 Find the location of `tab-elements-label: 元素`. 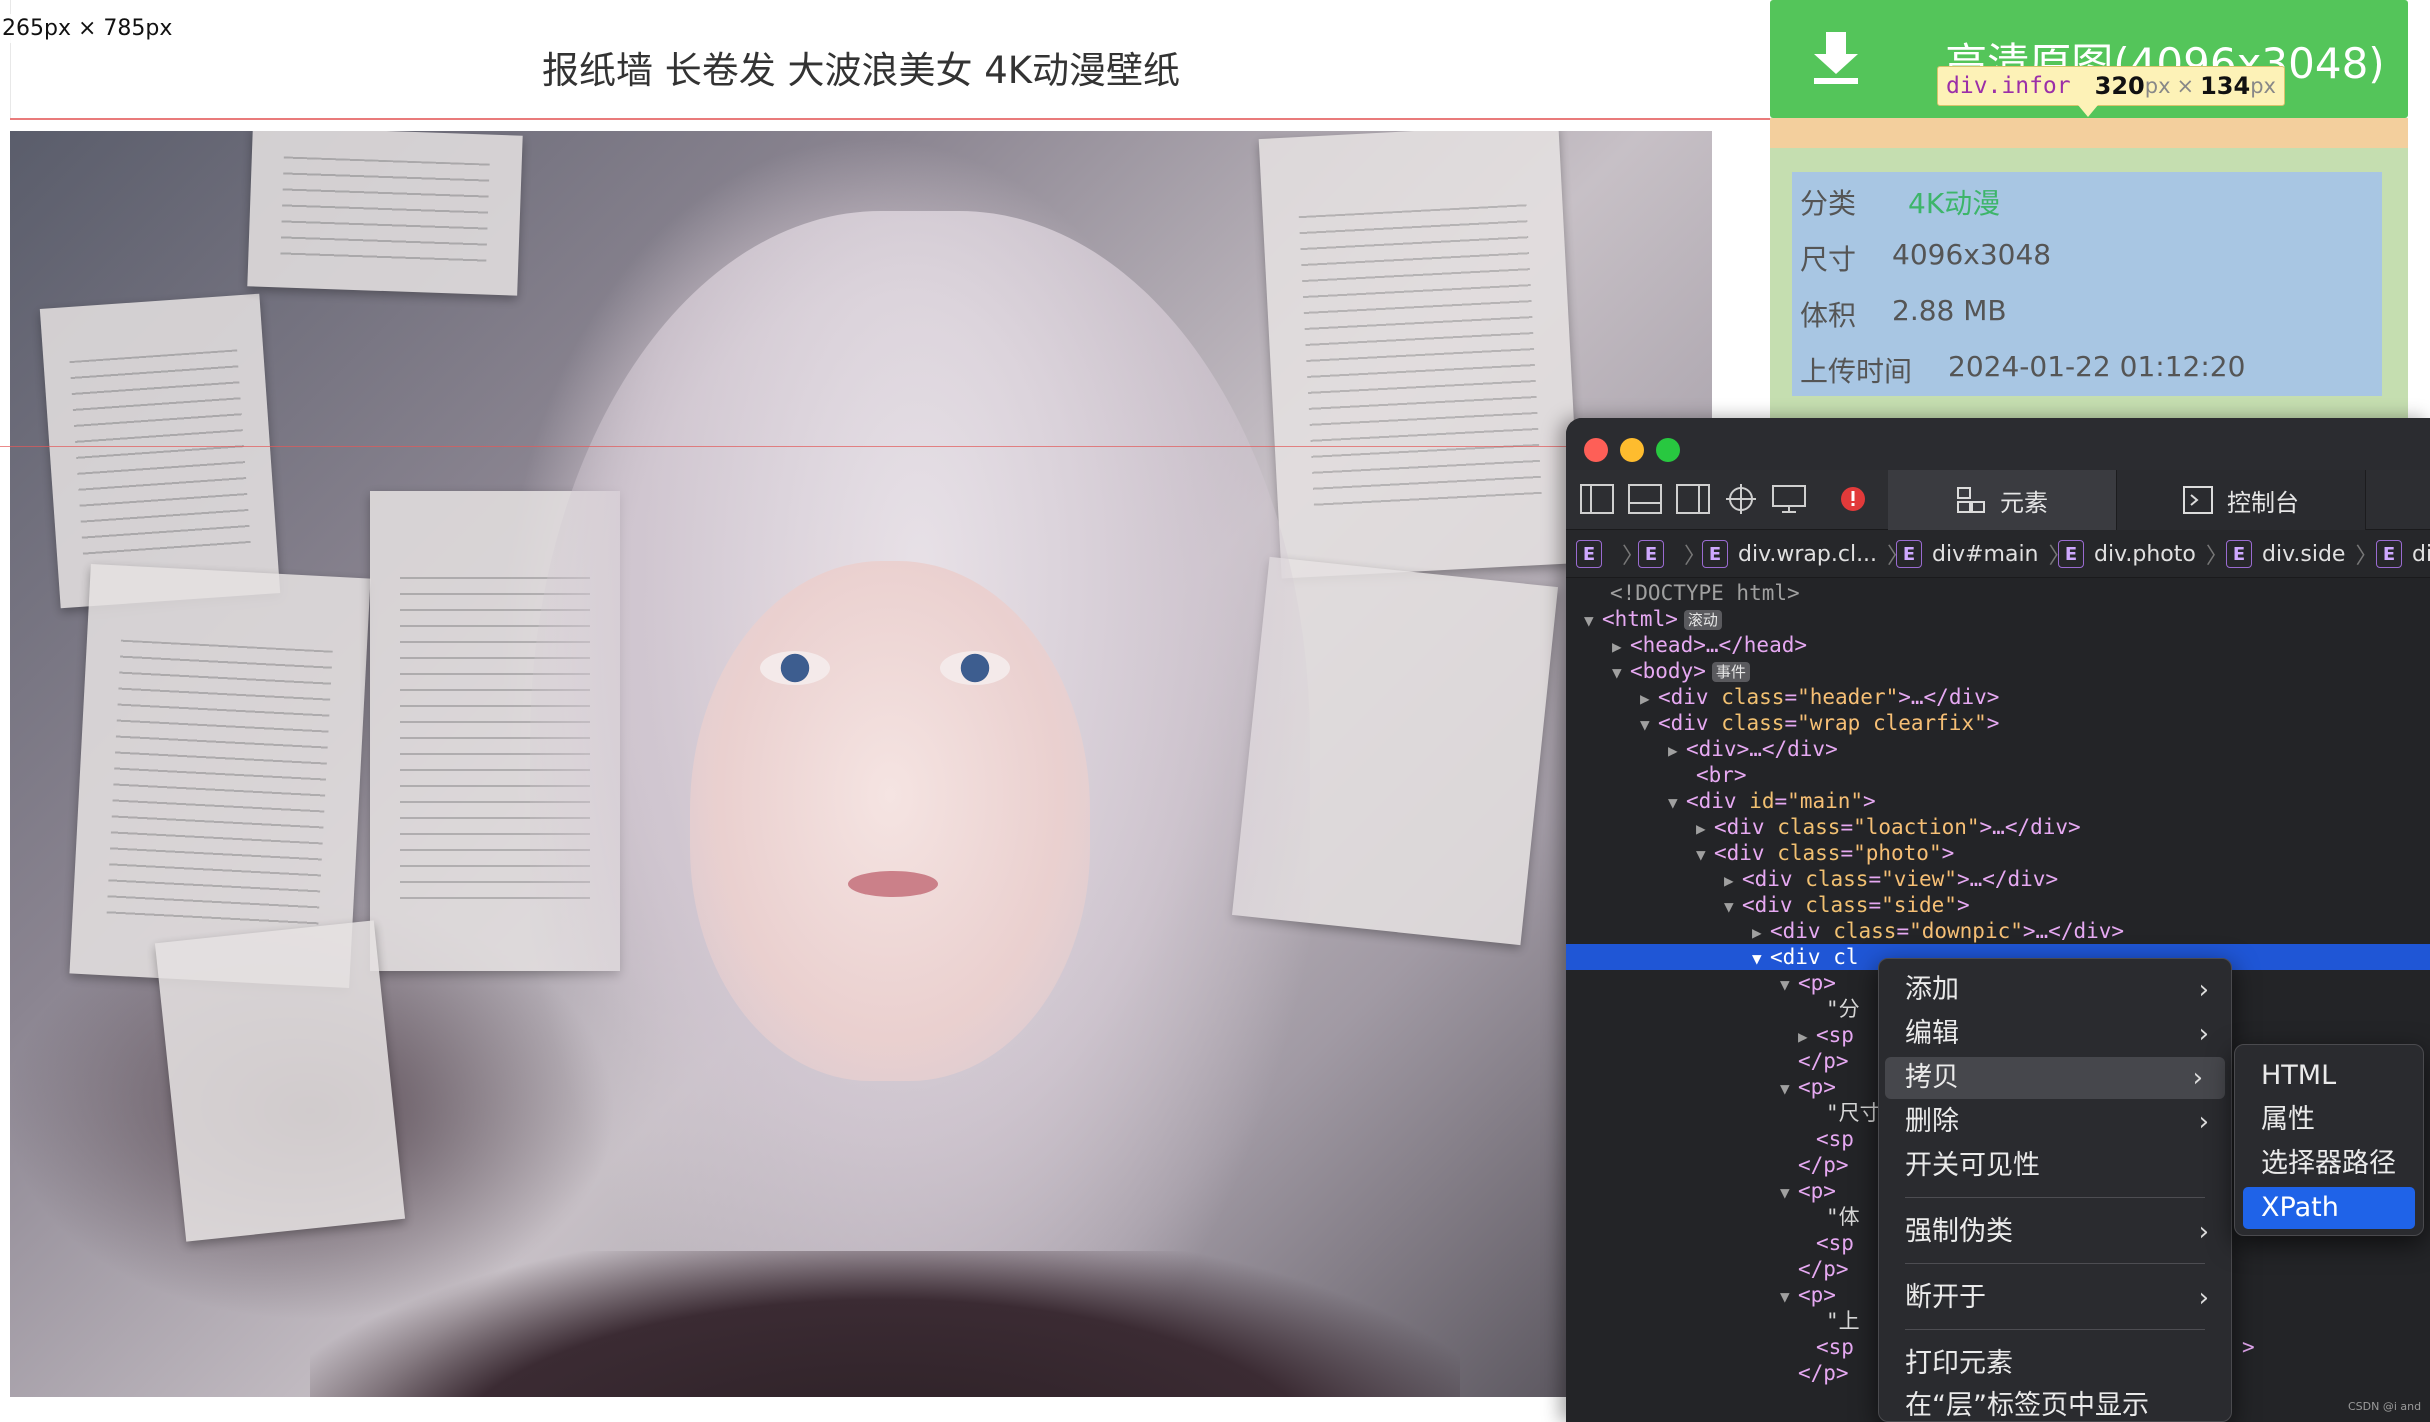

tab-elements-label: 元素 is located at coordinates (2024, 502).